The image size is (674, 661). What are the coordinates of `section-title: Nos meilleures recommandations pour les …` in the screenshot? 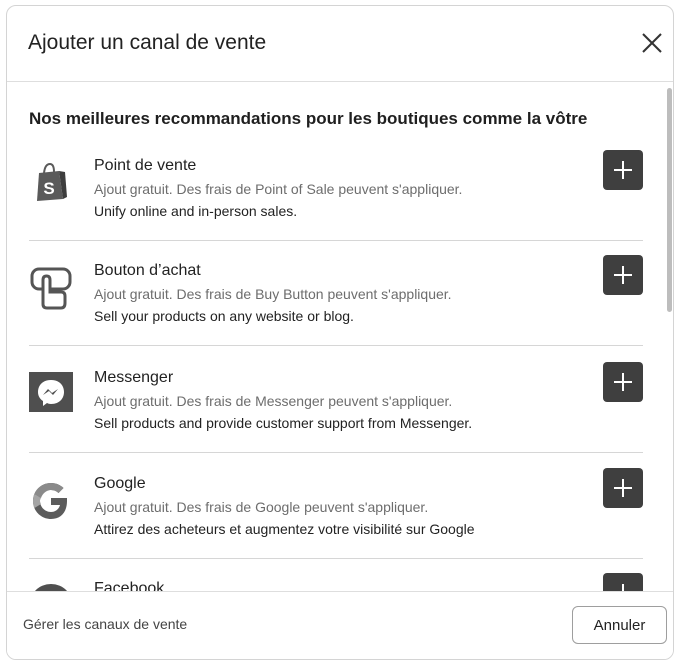 It's located at (308, 118).